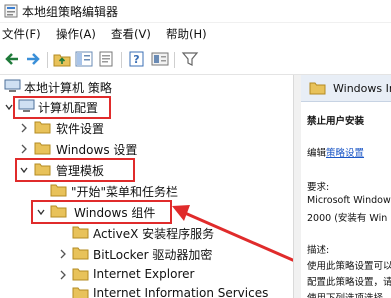 The height and width of the screenshot is (298, 391). What do you see at coordinates (336, 121) in the screenshot?
I see `policy-heading: 禁止用户安装` at bounding box center [336, 121].